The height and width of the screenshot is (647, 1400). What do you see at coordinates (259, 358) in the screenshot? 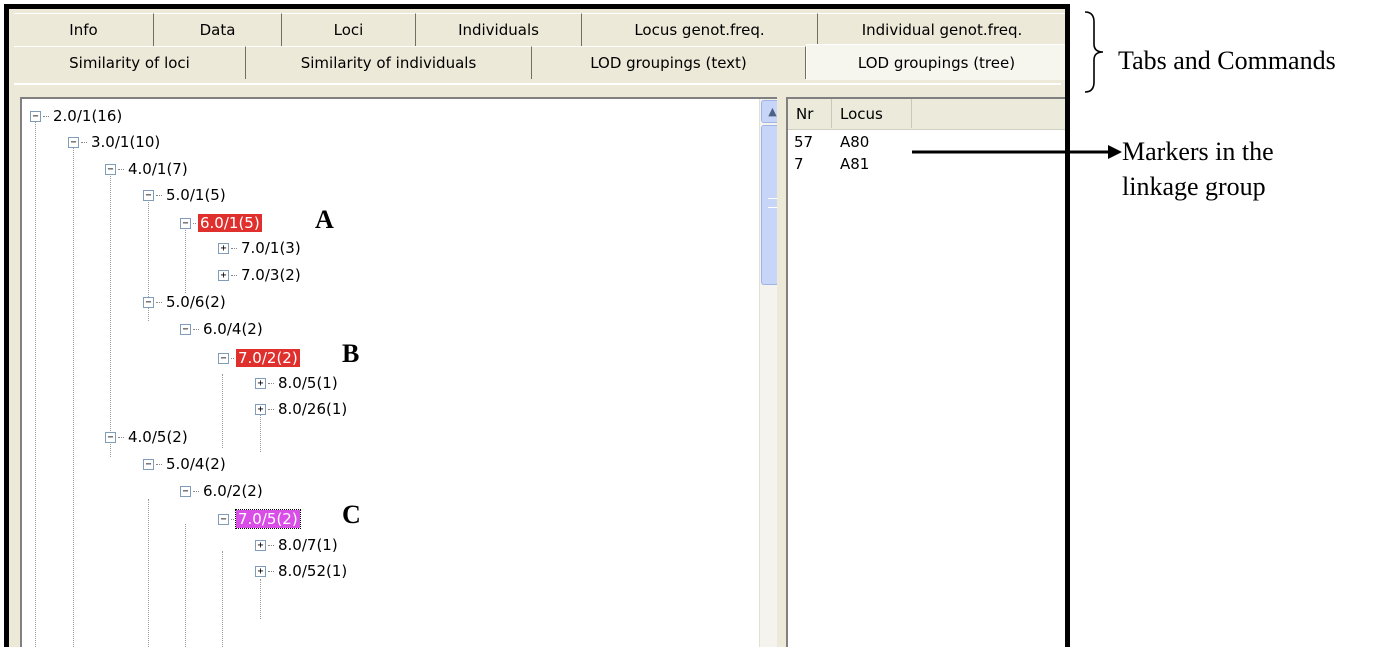
I see `tree-node-selected: −7.0/2(2)` at bounding box center [259, 358].